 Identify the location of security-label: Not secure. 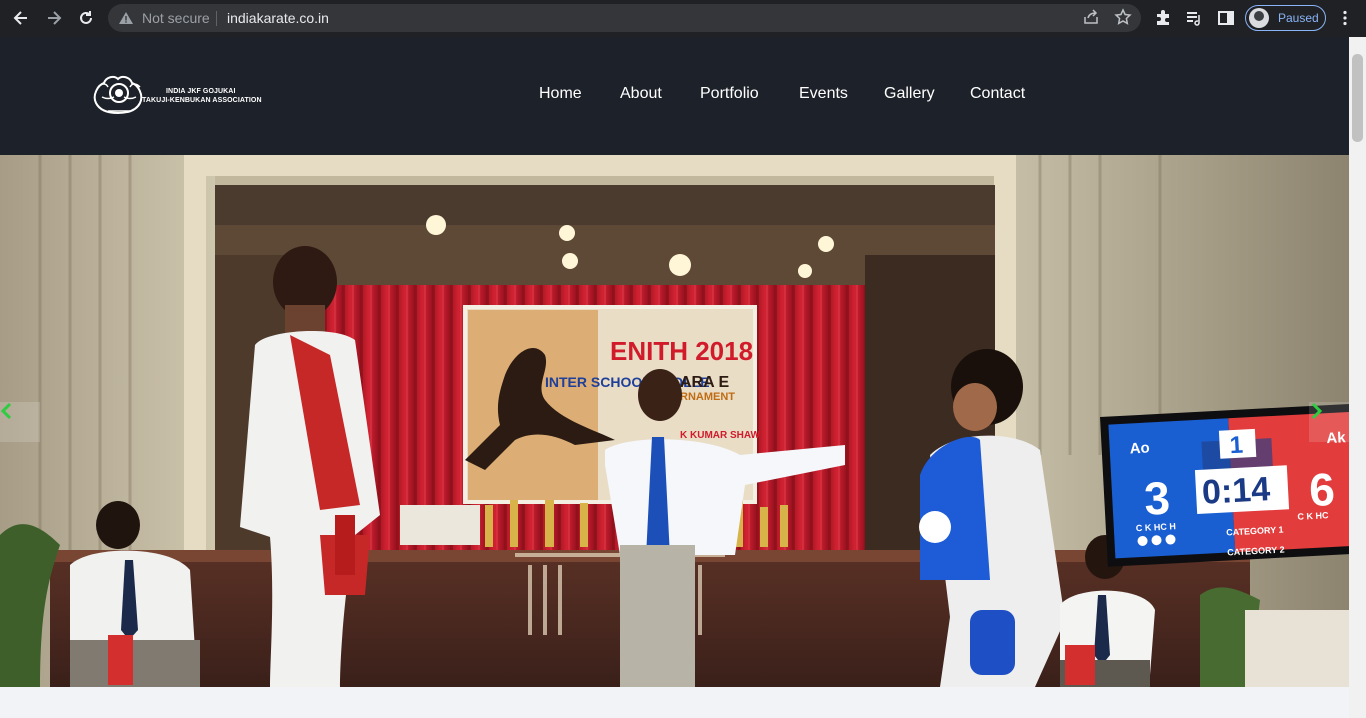
(176, 18).